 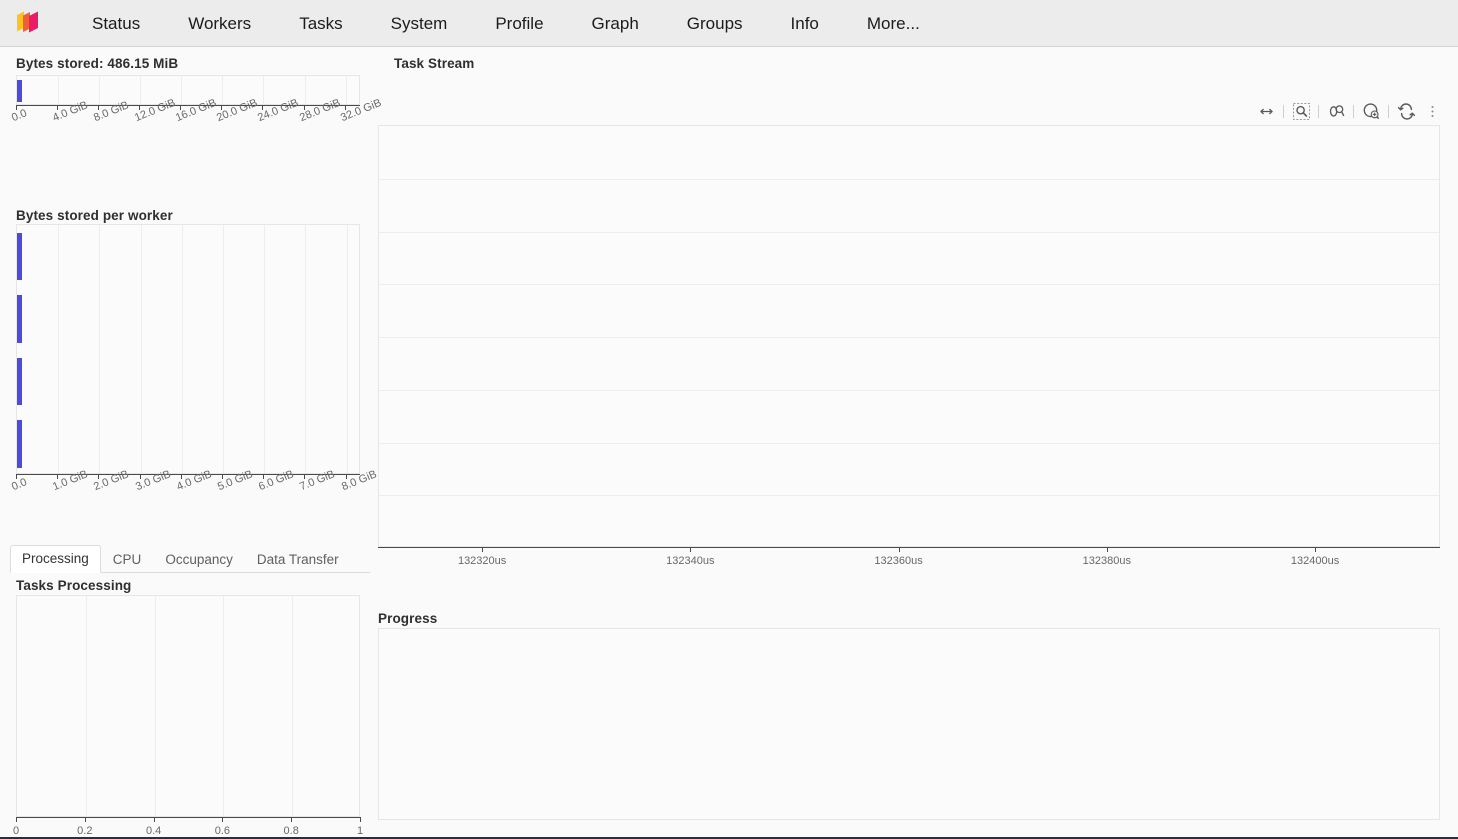 I want to click on tasks-processing-plot, so click(x=188, y=706).